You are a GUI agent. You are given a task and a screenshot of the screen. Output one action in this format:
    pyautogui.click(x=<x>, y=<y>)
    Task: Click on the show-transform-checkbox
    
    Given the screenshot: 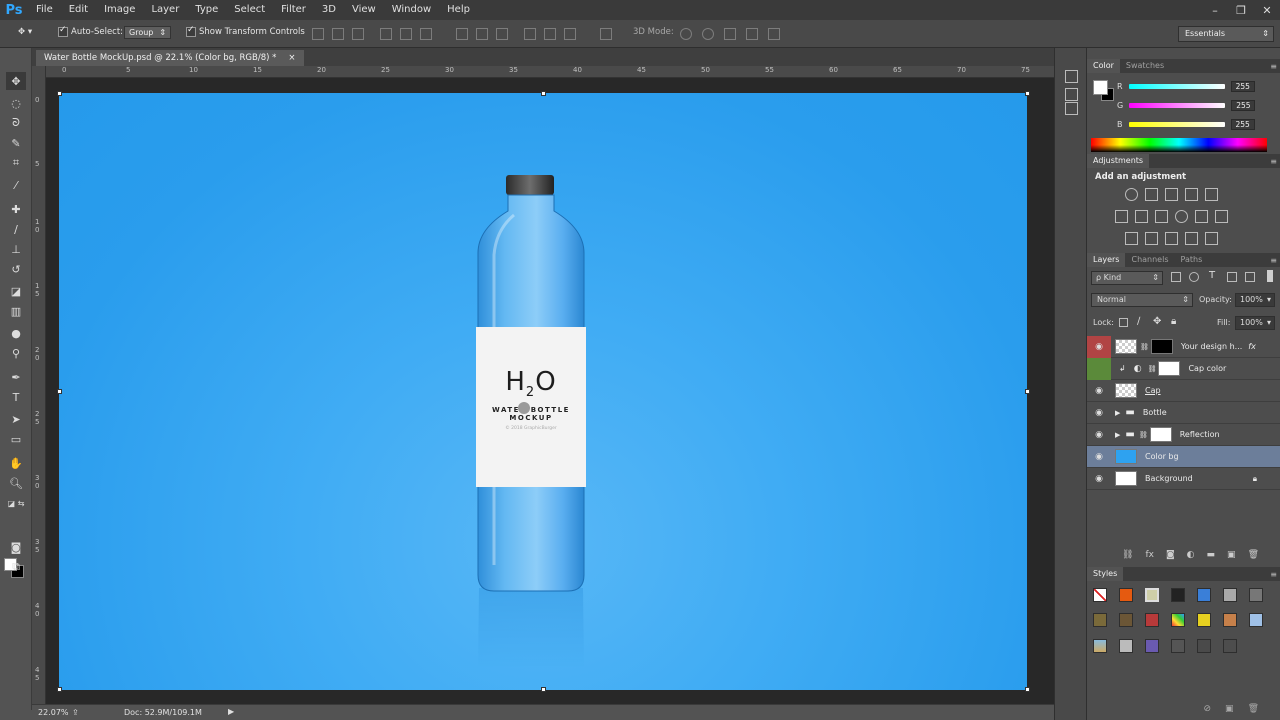 What is the action you would take?
    pyautogui.click(x=191, y=31)
    